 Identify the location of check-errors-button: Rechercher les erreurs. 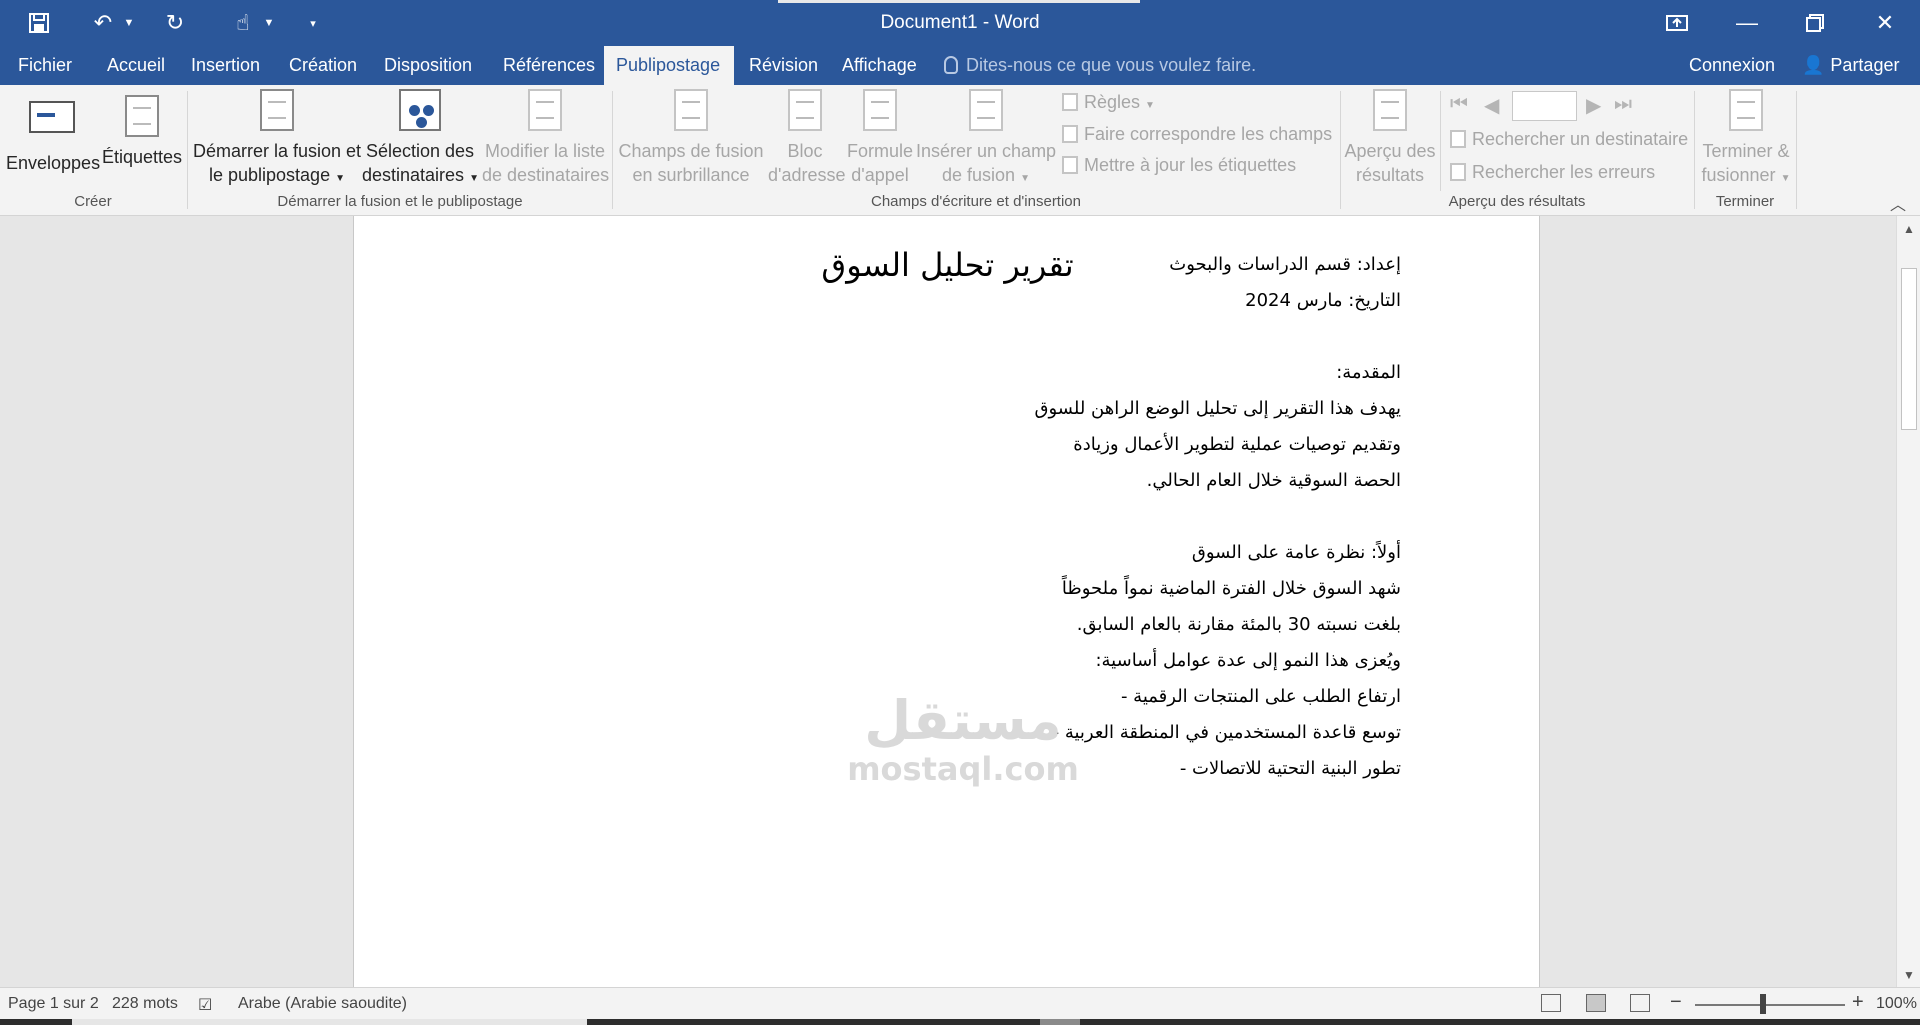
(1552, 172).